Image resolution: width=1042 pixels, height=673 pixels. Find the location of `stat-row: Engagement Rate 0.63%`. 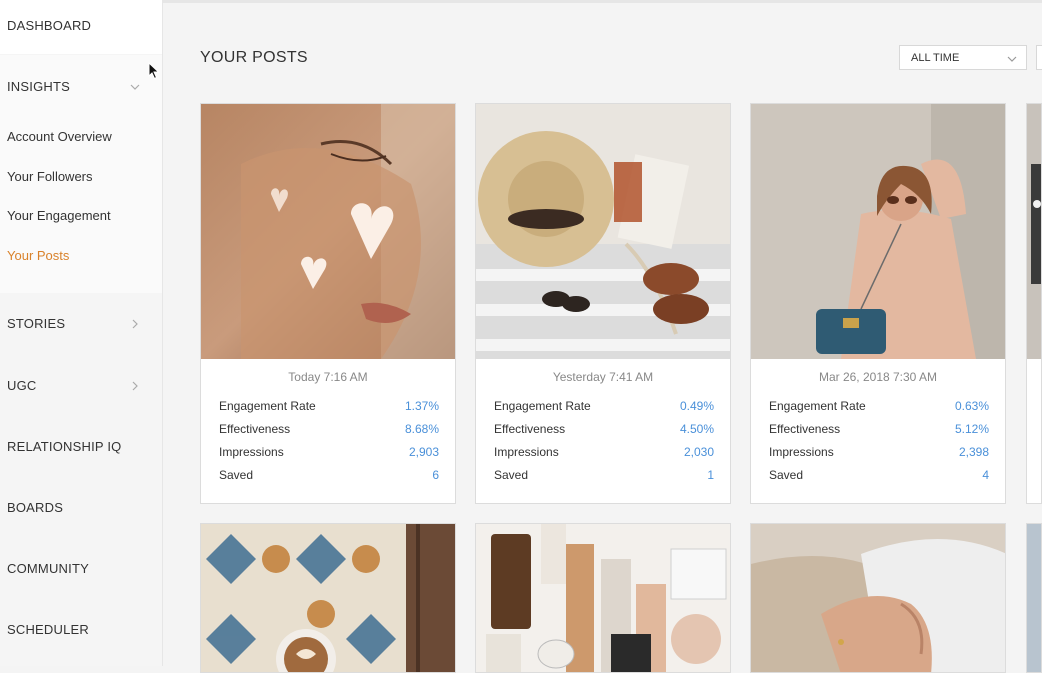

stat-row: Engagement Rate 0.63% is located at coordinates (879, 407).